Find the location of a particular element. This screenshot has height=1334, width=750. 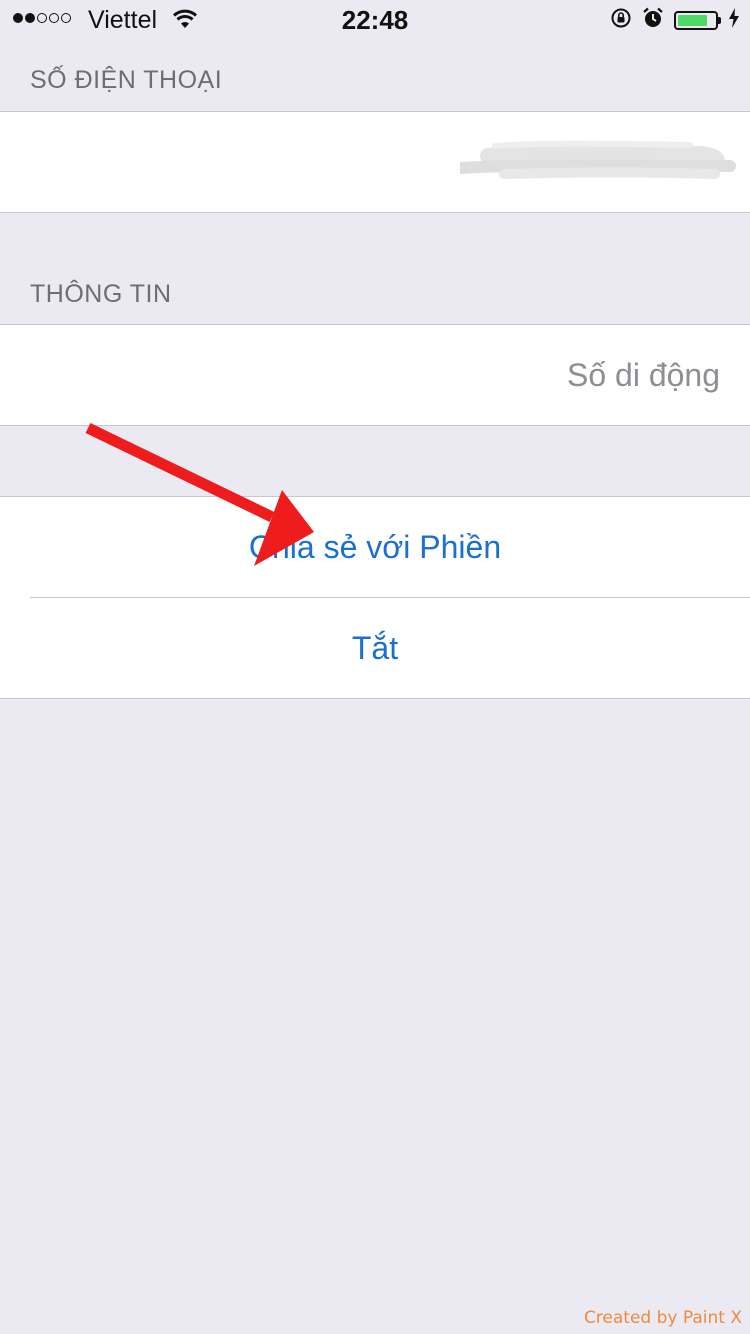

rotation-lock-icon is located at coordinates (621, 20).